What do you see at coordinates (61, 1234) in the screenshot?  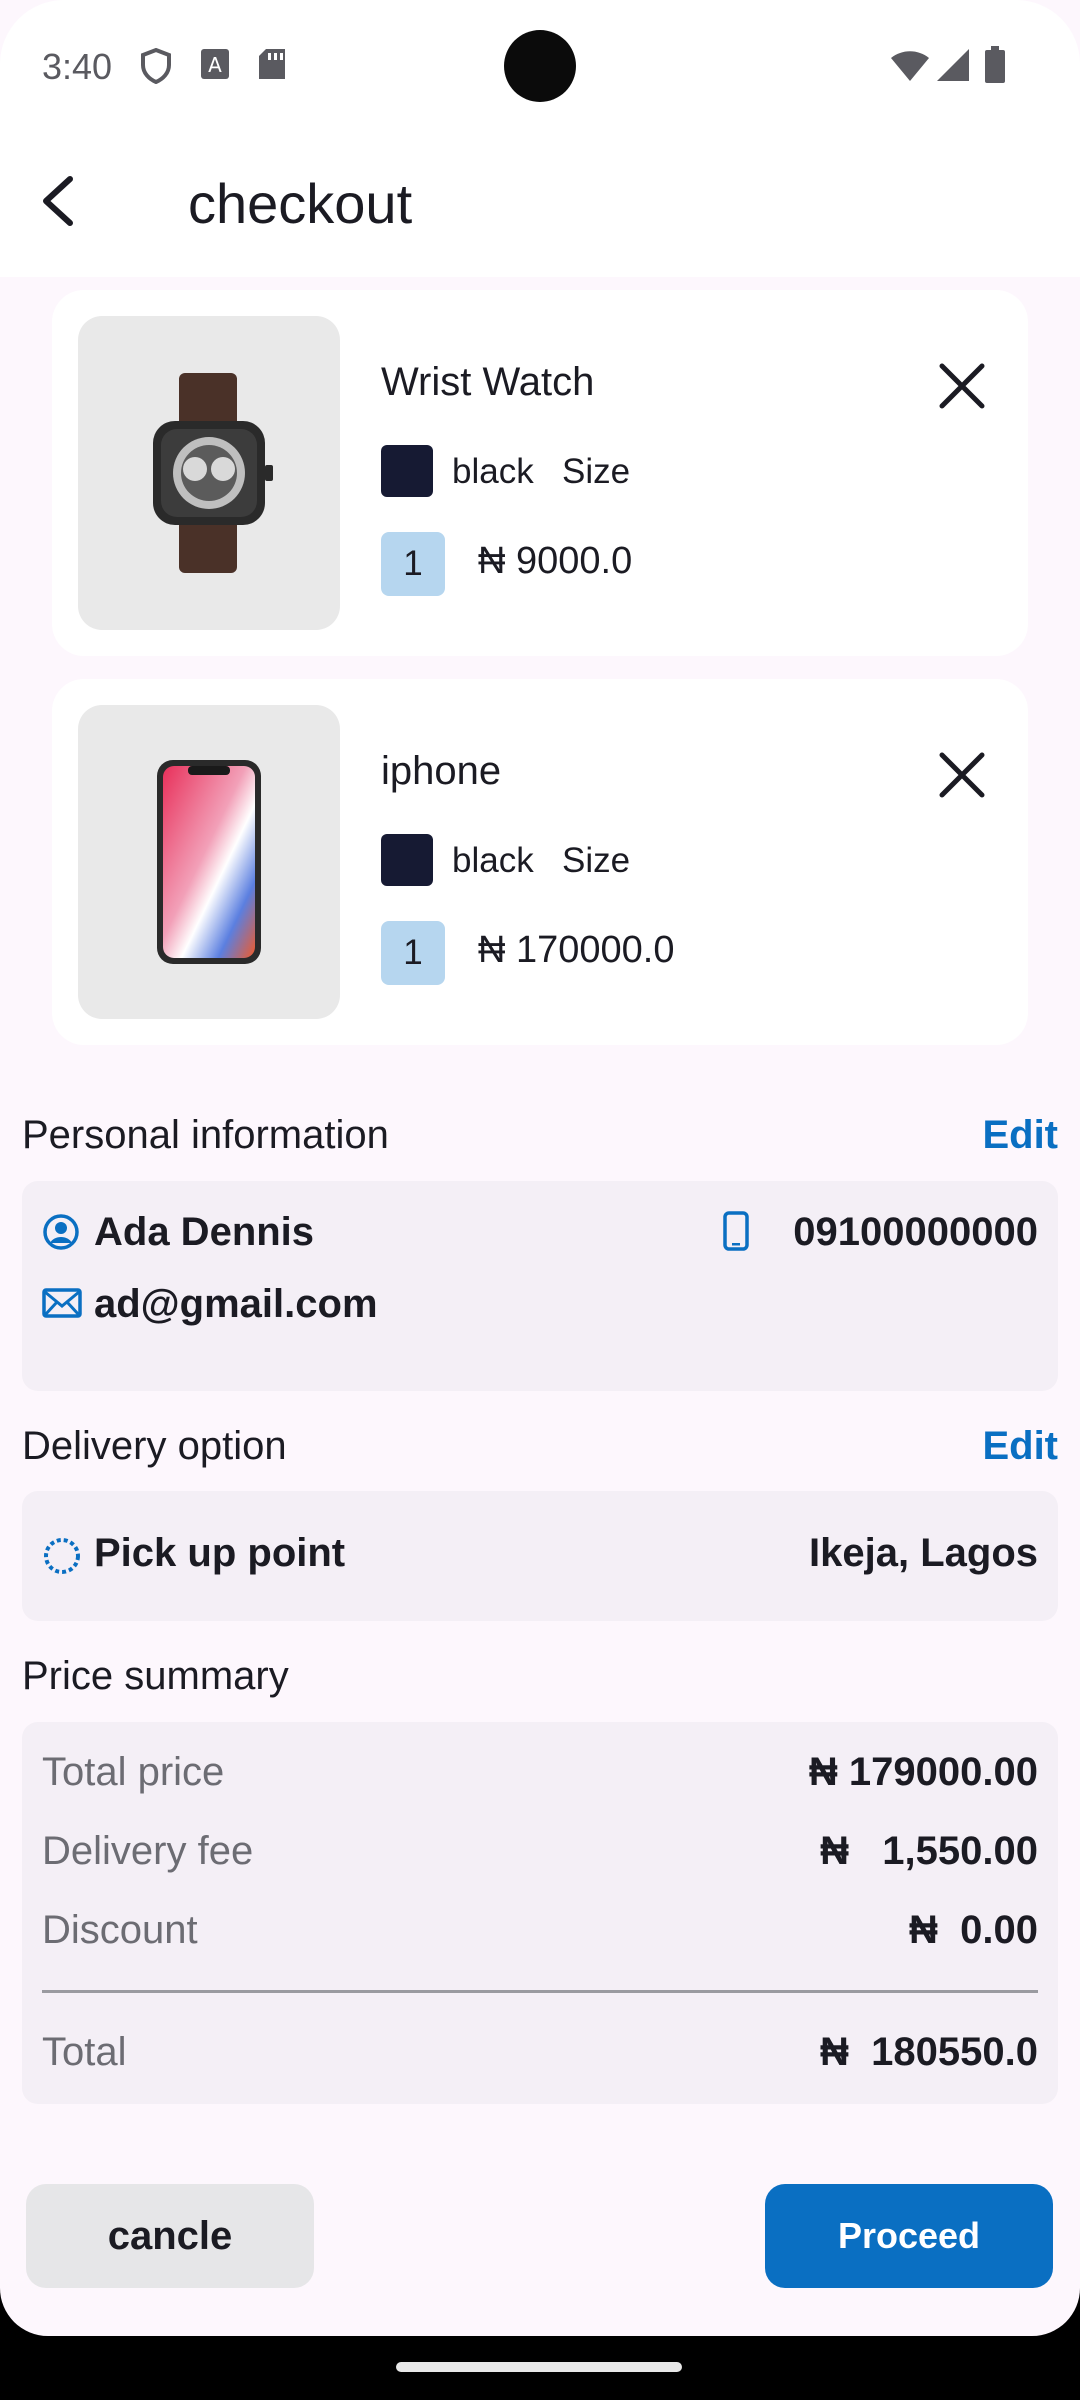 I see `user-icon` at bounding box center [61, 1234].